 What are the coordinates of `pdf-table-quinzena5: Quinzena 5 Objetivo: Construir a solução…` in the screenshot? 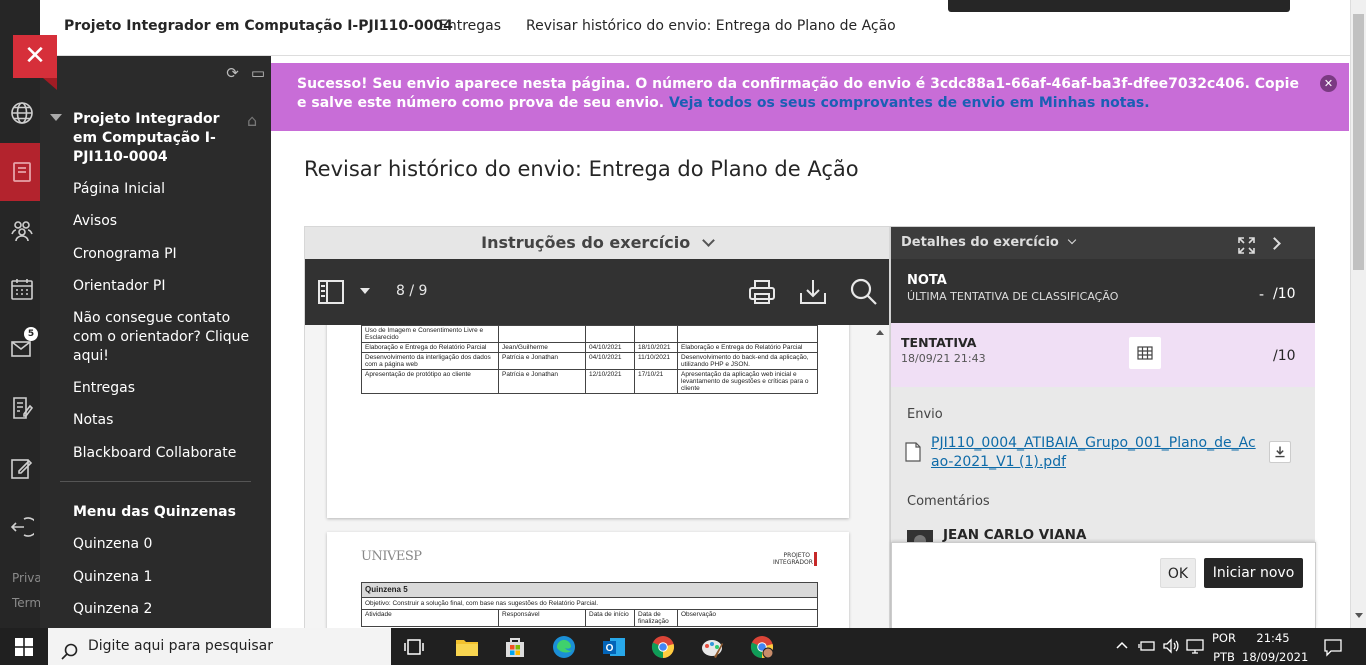 It's located at (589, 604).